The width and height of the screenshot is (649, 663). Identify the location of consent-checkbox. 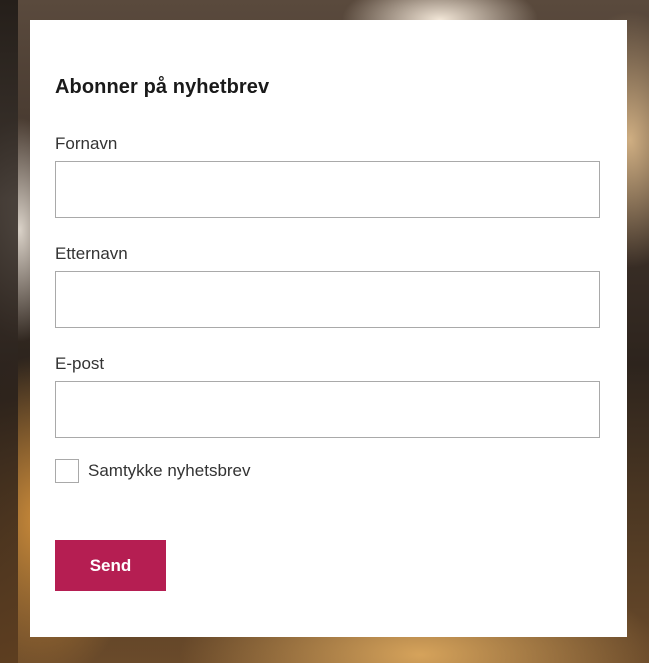
(67, 471).